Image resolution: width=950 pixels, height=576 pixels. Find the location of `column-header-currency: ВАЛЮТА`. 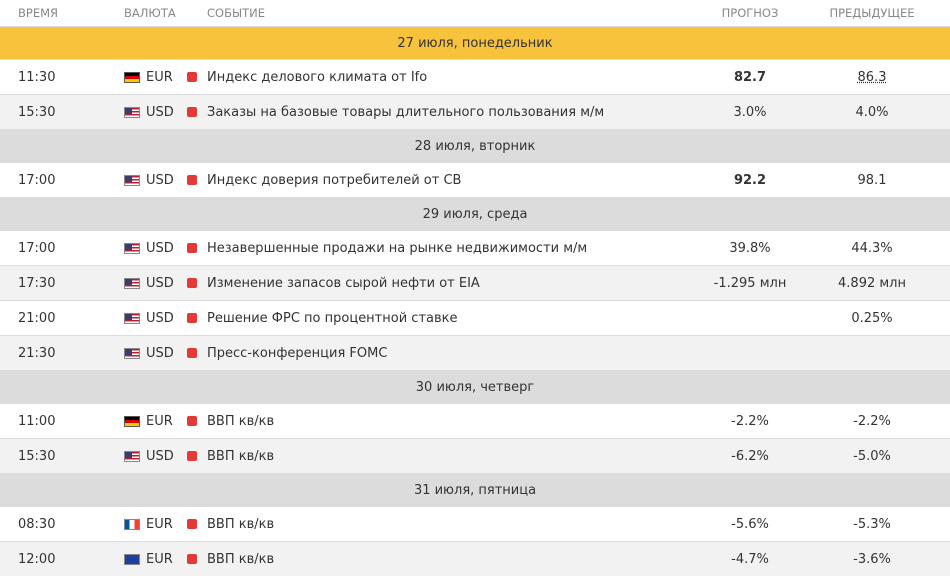

column-header-currency: ВАЛЮТА is located at coordinates (150, 13).